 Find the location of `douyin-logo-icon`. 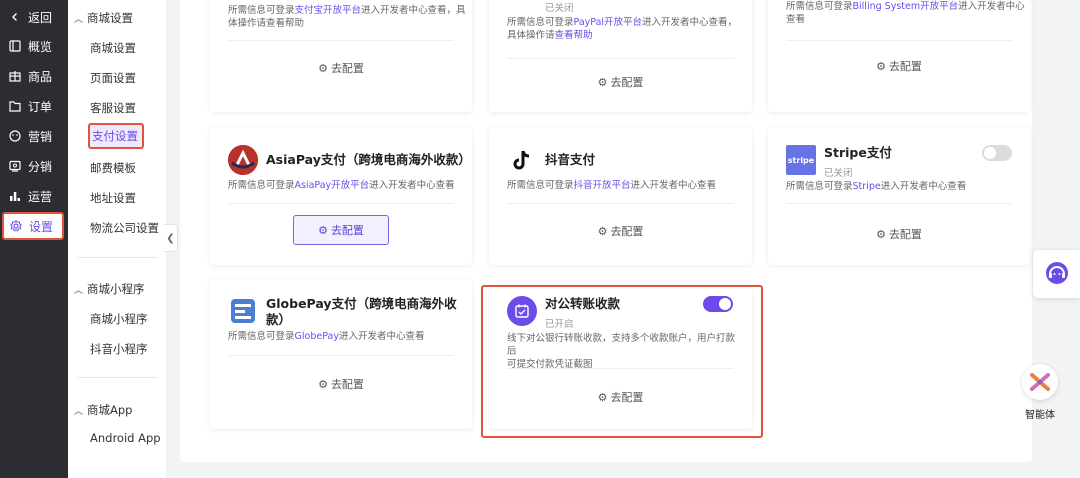

douyin-logo-icon is located at coordinates (522, 160).